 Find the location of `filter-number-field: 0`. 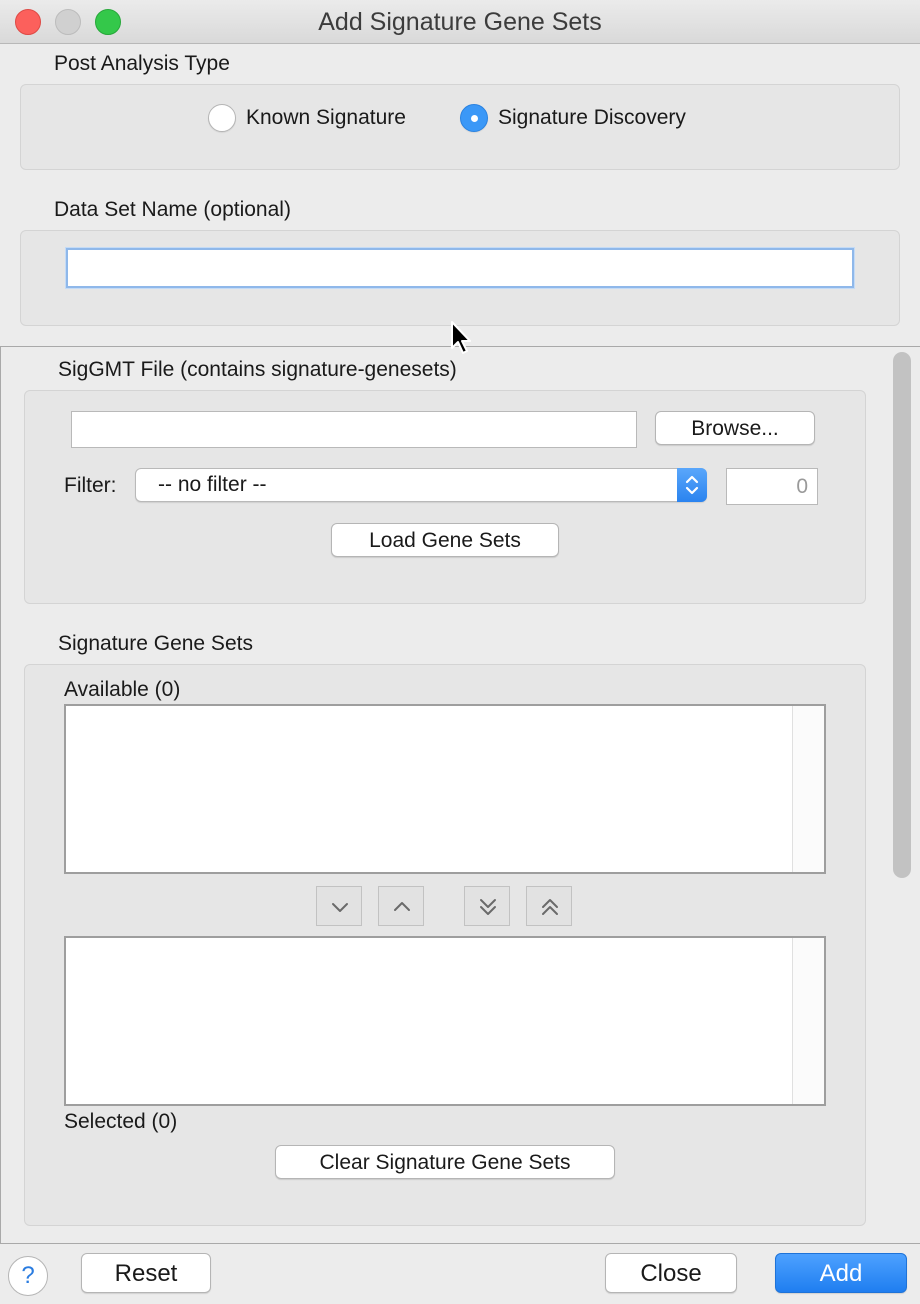

filter-number-field: 0 is located at coordinates (772, 486).